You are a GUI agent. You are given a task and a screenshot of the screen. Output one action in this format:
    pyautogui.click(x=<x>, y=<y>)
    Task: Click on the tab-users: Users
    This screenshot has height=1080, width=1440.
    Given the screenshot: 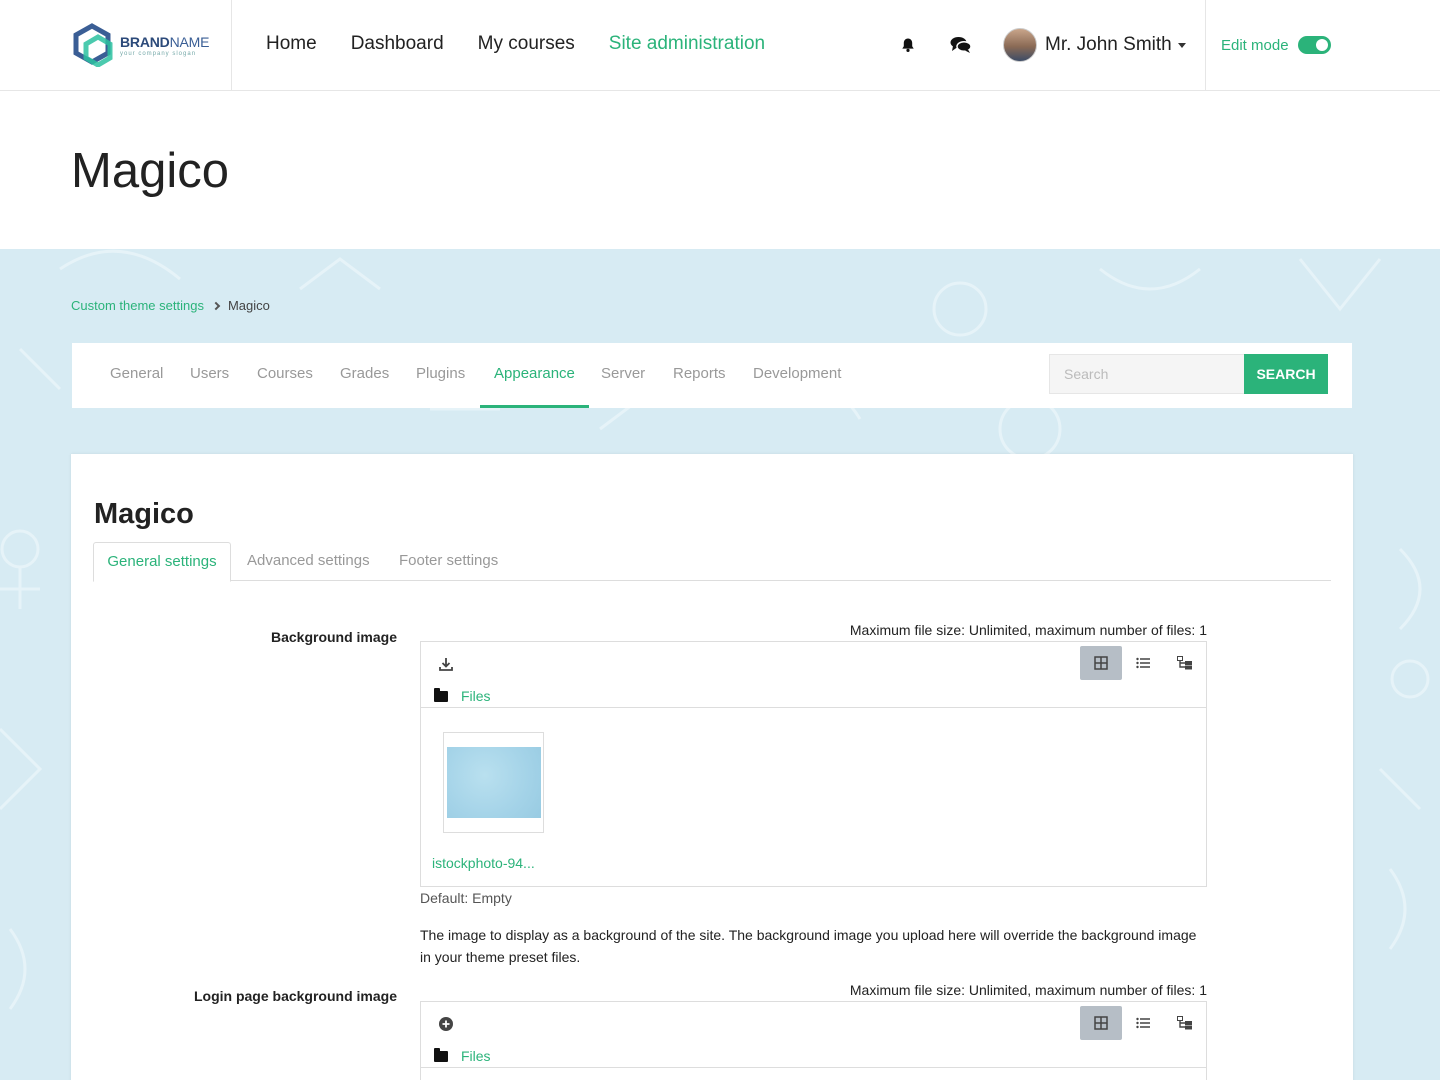 What is the action you would take?
    pyautogui.click(x=209, y=375)
    